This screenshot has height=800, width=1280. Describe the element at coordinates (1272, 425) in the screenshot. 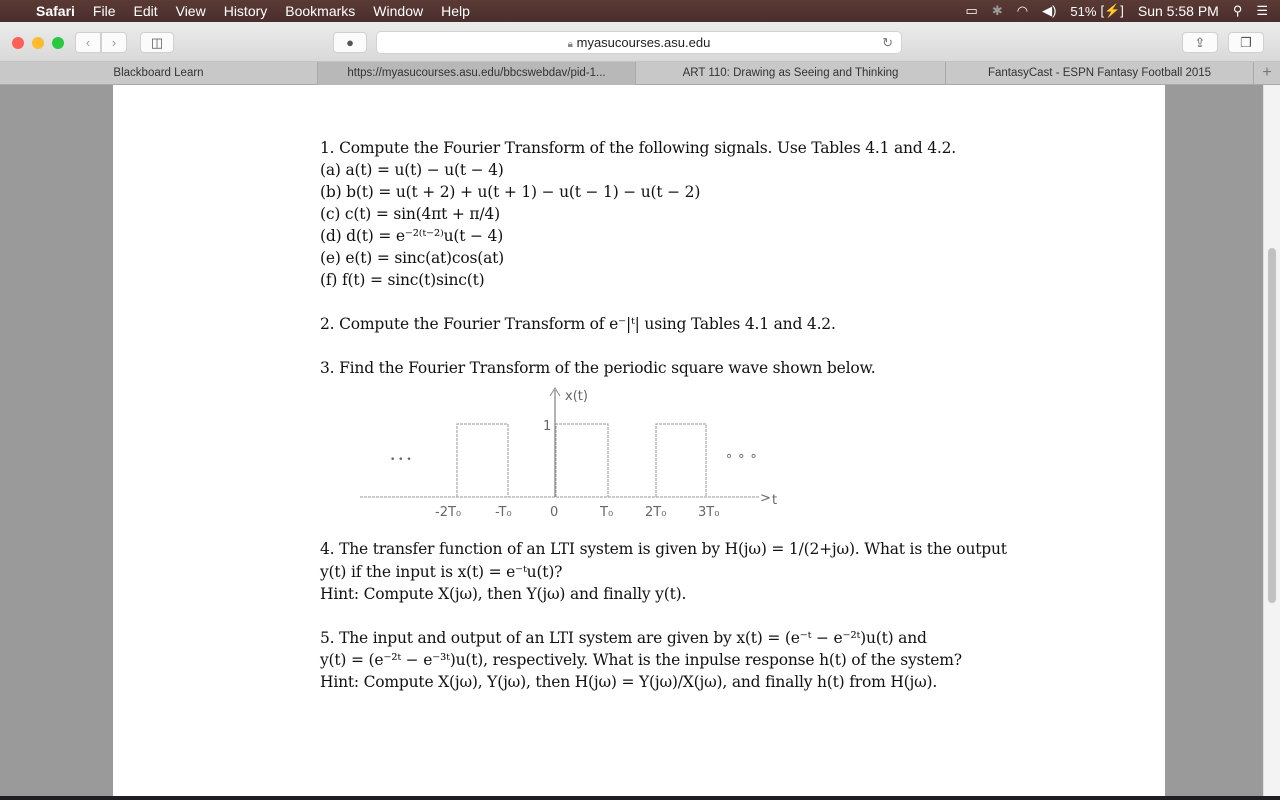

I see `scrollbar-thumb` at that location.